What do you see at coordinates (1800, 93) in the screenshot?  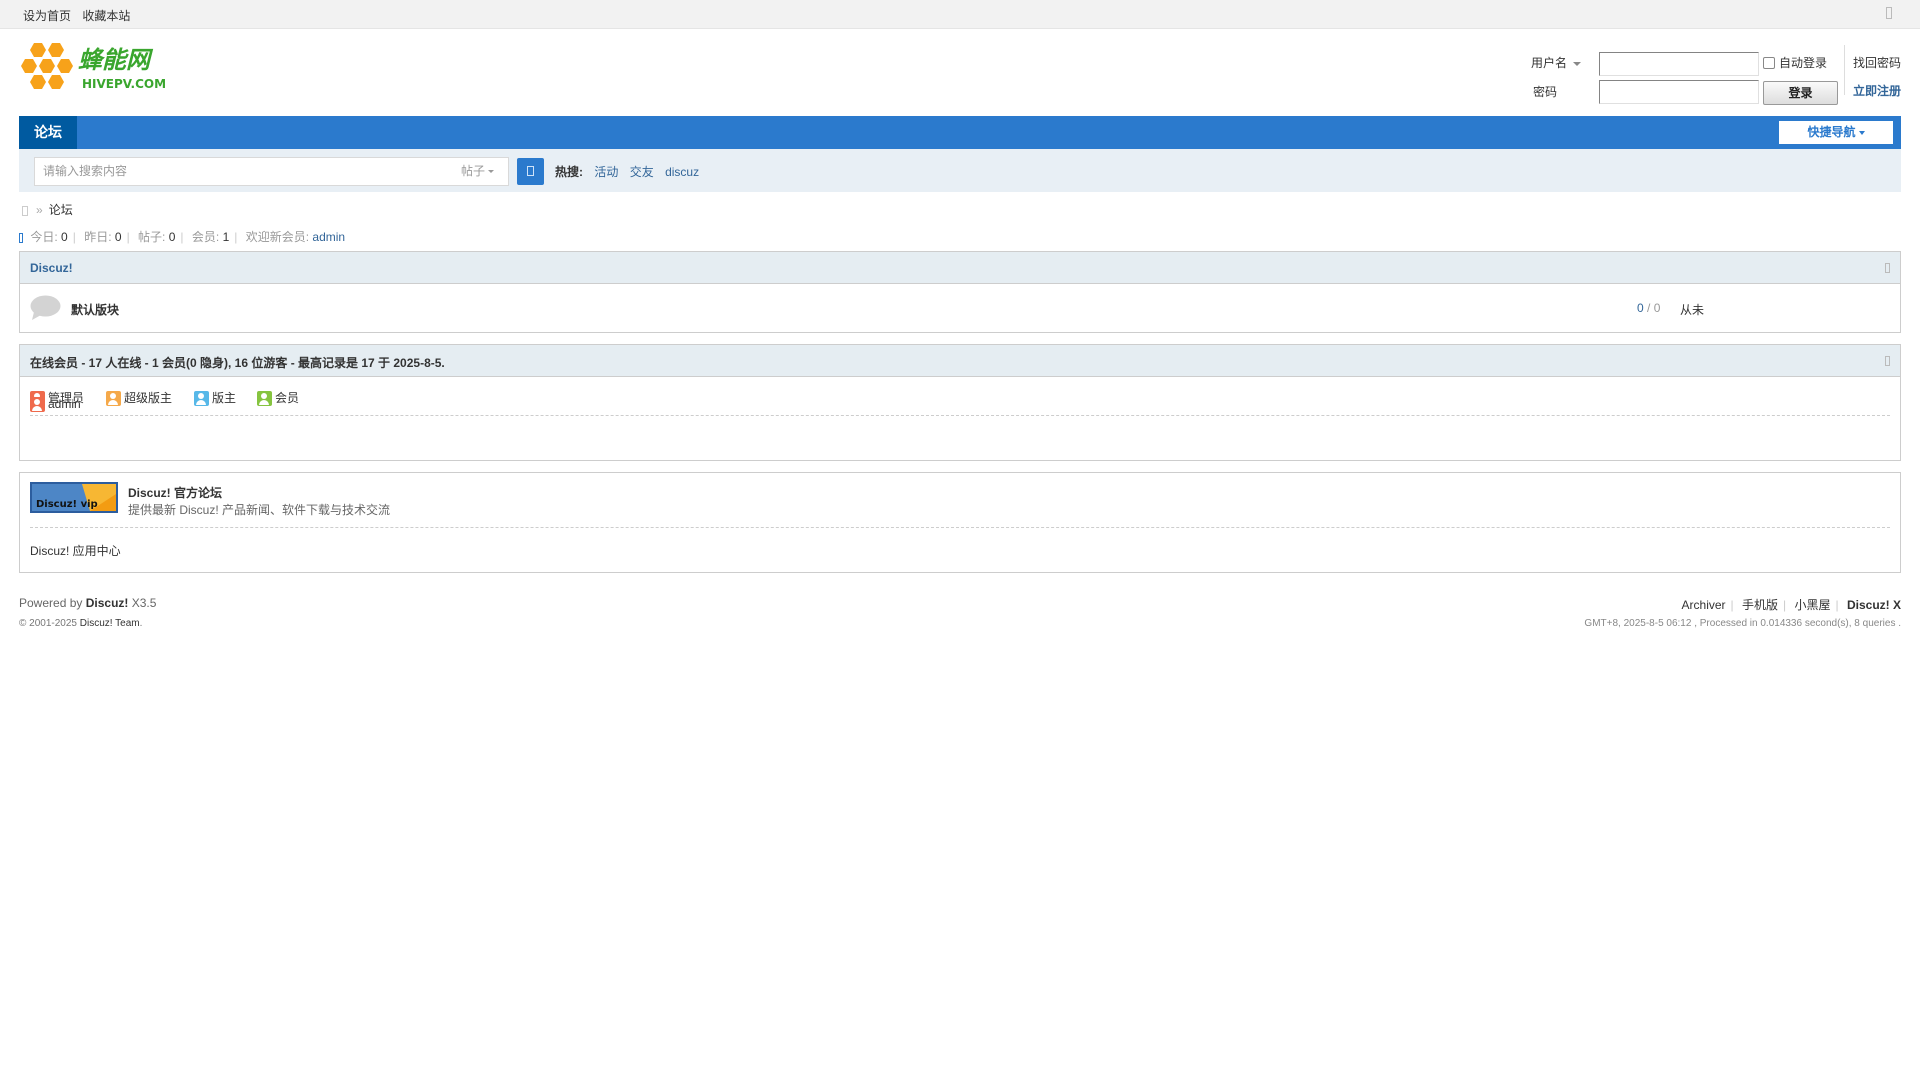 I see `login-button: 登录` at bounding box center [1800, 93].